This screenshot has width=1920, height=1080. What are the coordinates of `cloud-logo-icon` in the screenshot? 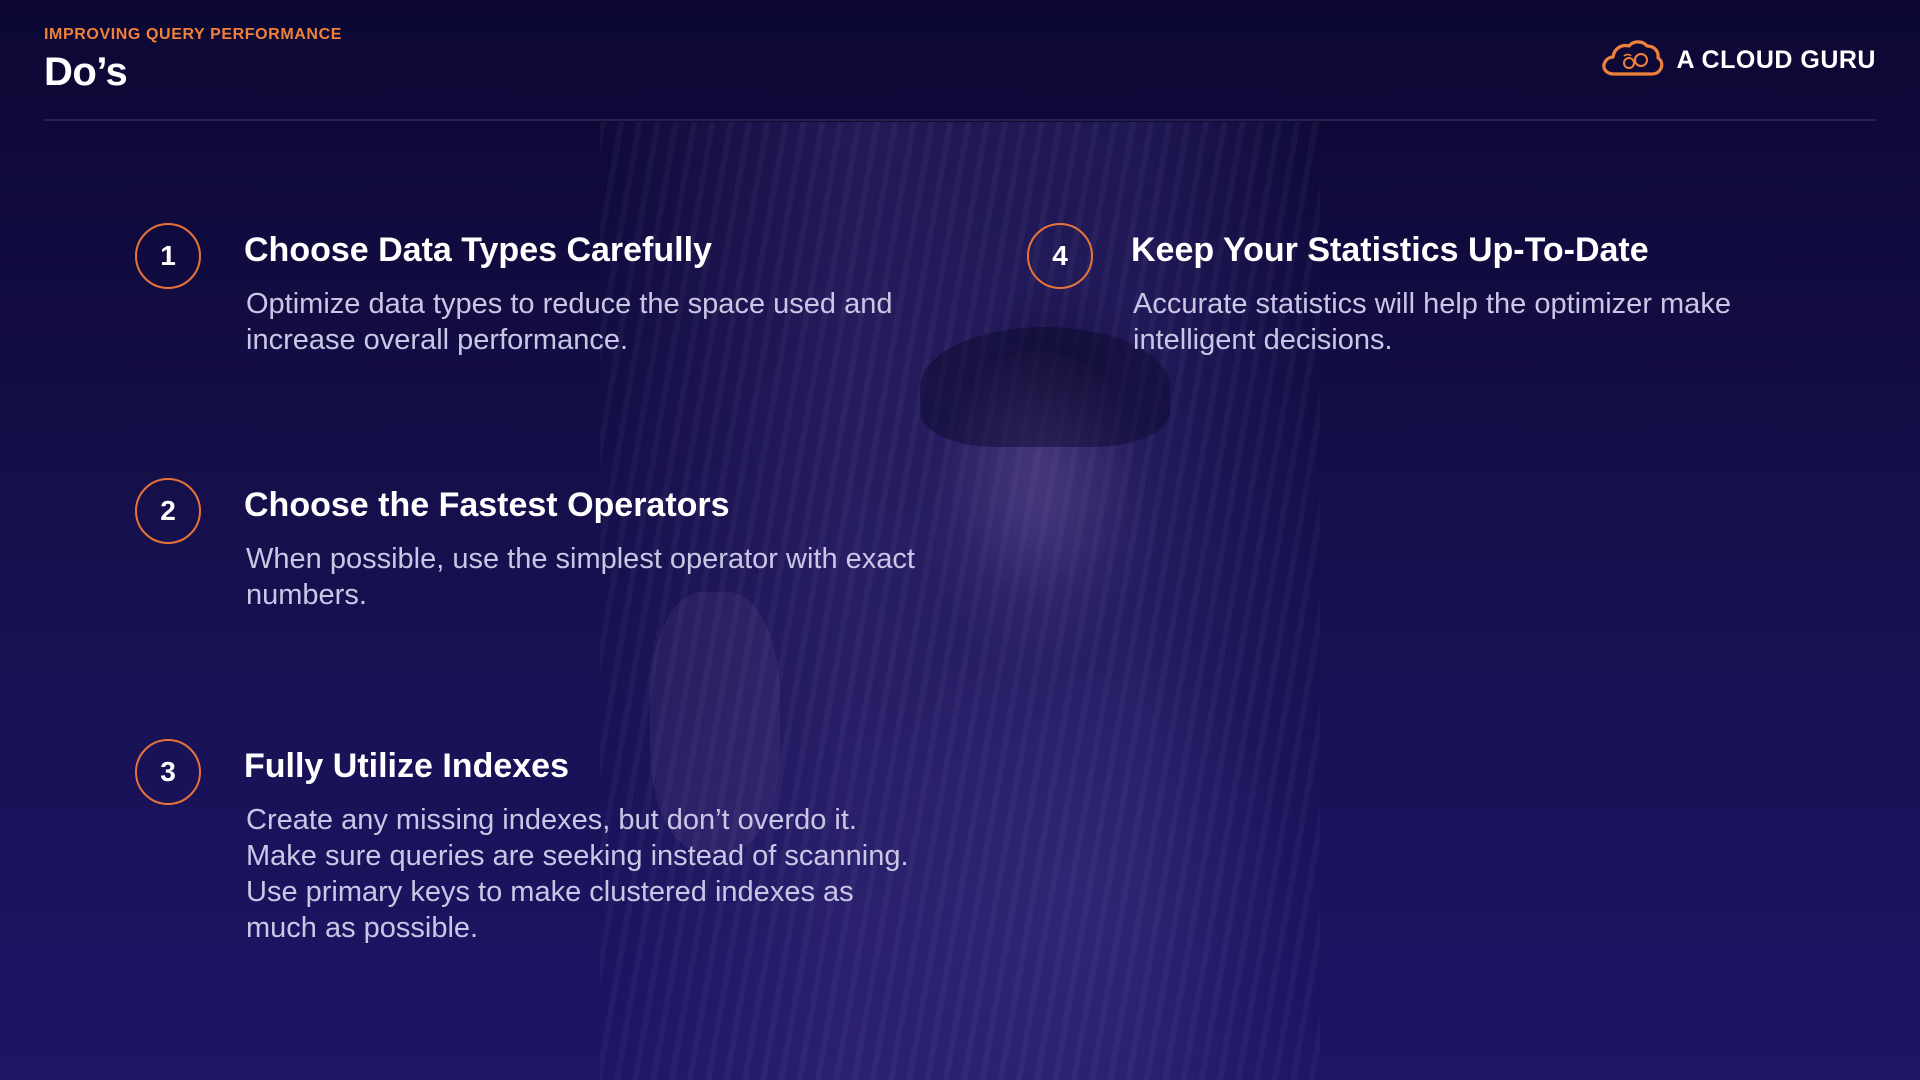 It's located at (1632, 60).